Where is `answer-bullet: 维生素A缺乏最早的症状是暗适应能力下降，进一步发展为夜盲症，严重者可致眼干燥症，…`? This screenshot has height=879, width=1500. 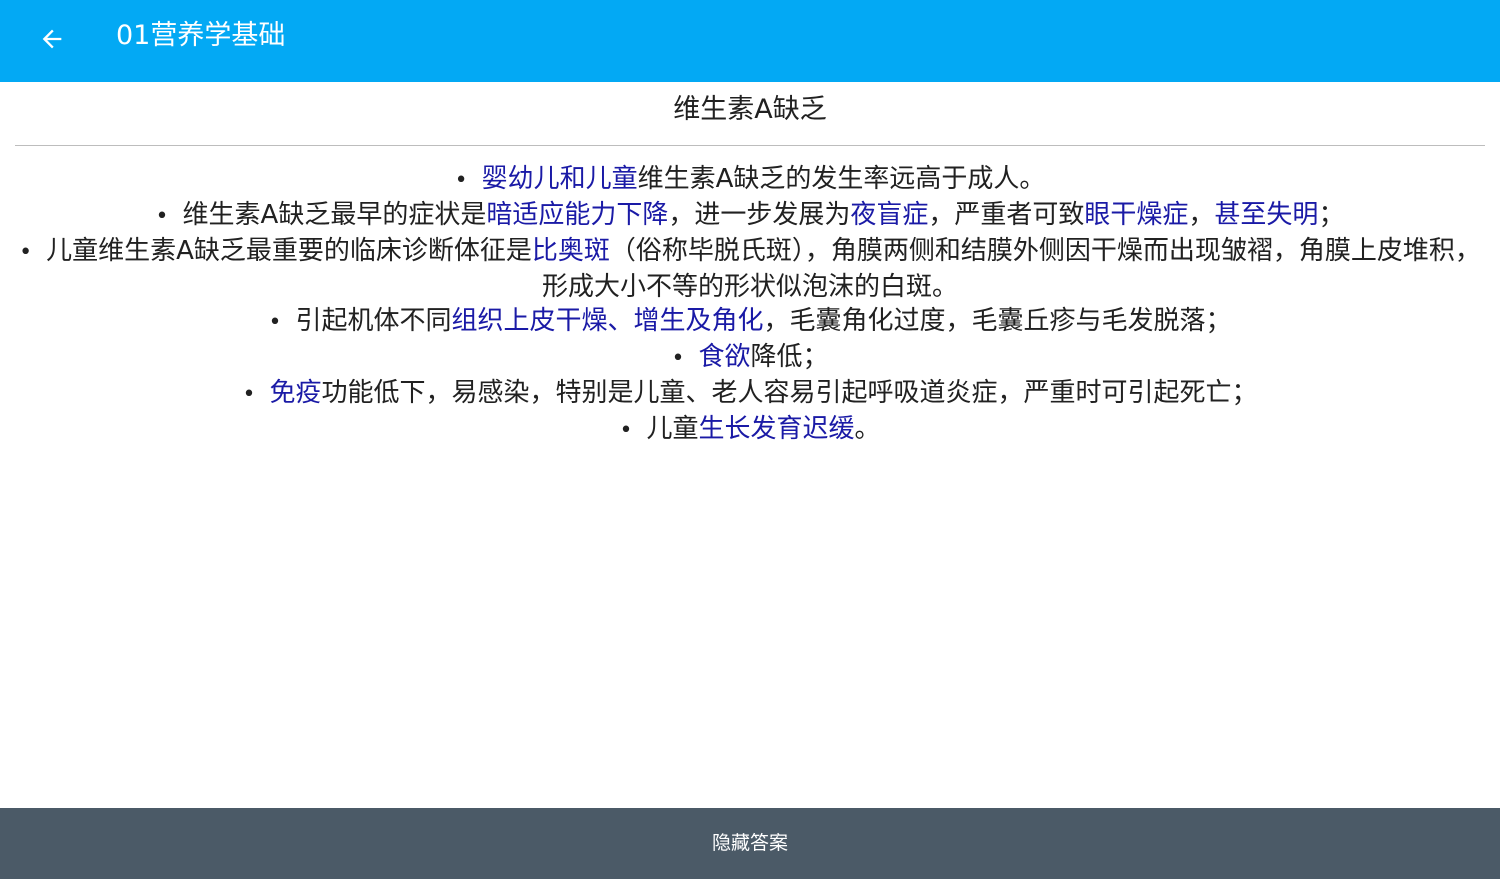
answer-bullet: 维生素A缺乏最早的症状是暗适应能力下降，进一步发展为夜盲症，严重者可致眼干燥症，… is located at coordinates (750, 216).